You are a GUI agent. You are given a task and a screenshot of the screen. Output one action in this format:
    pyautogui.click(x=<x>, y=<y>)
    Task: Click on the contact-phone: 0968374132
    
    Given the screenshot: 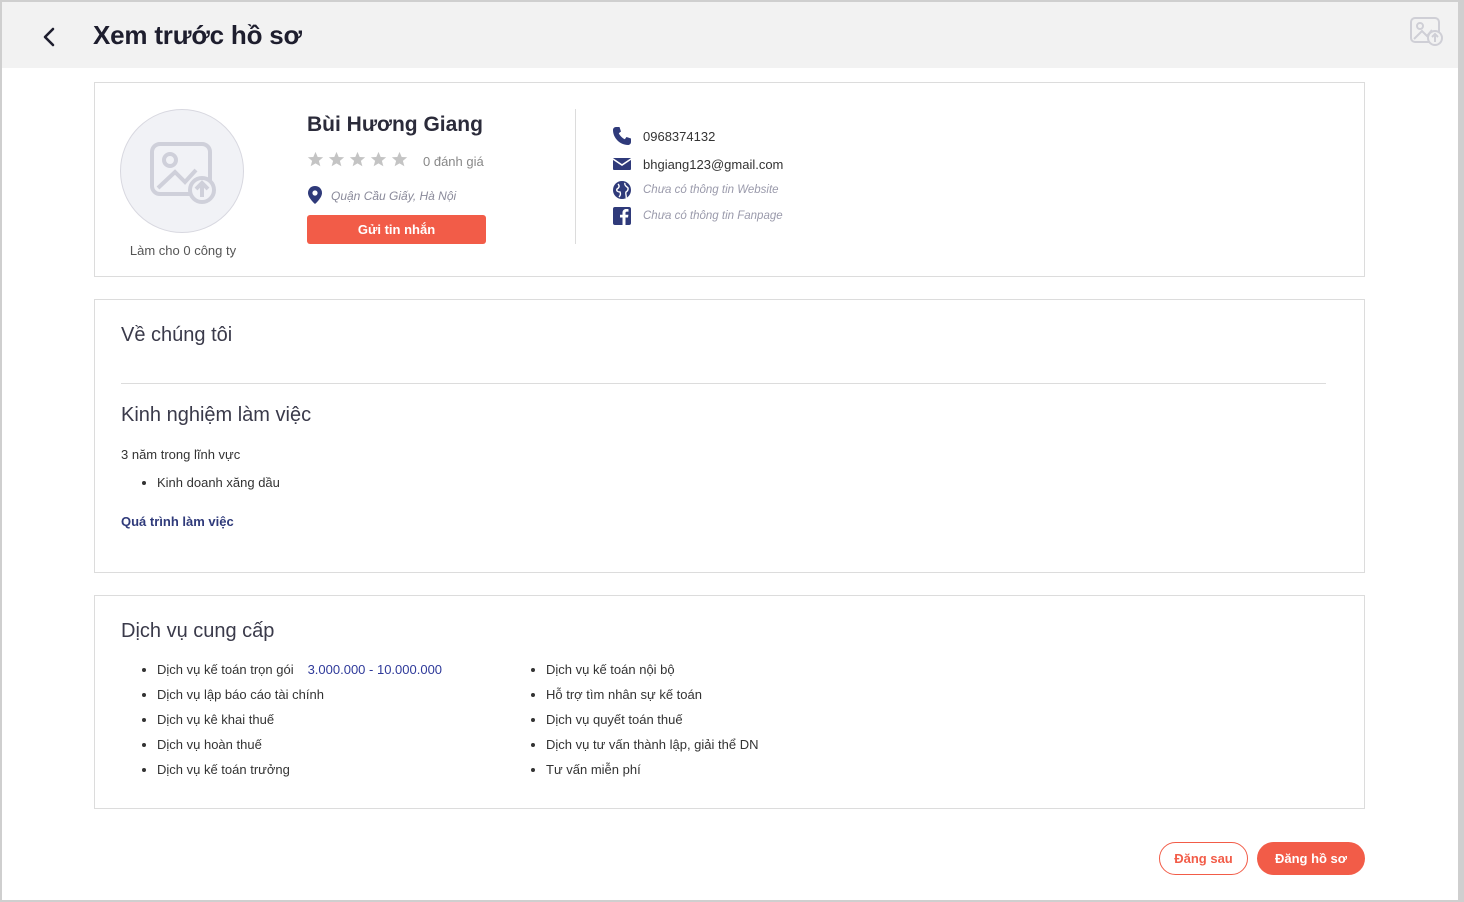 What is the action you would take?
    pyautogui.click(x=663, y=136)
    